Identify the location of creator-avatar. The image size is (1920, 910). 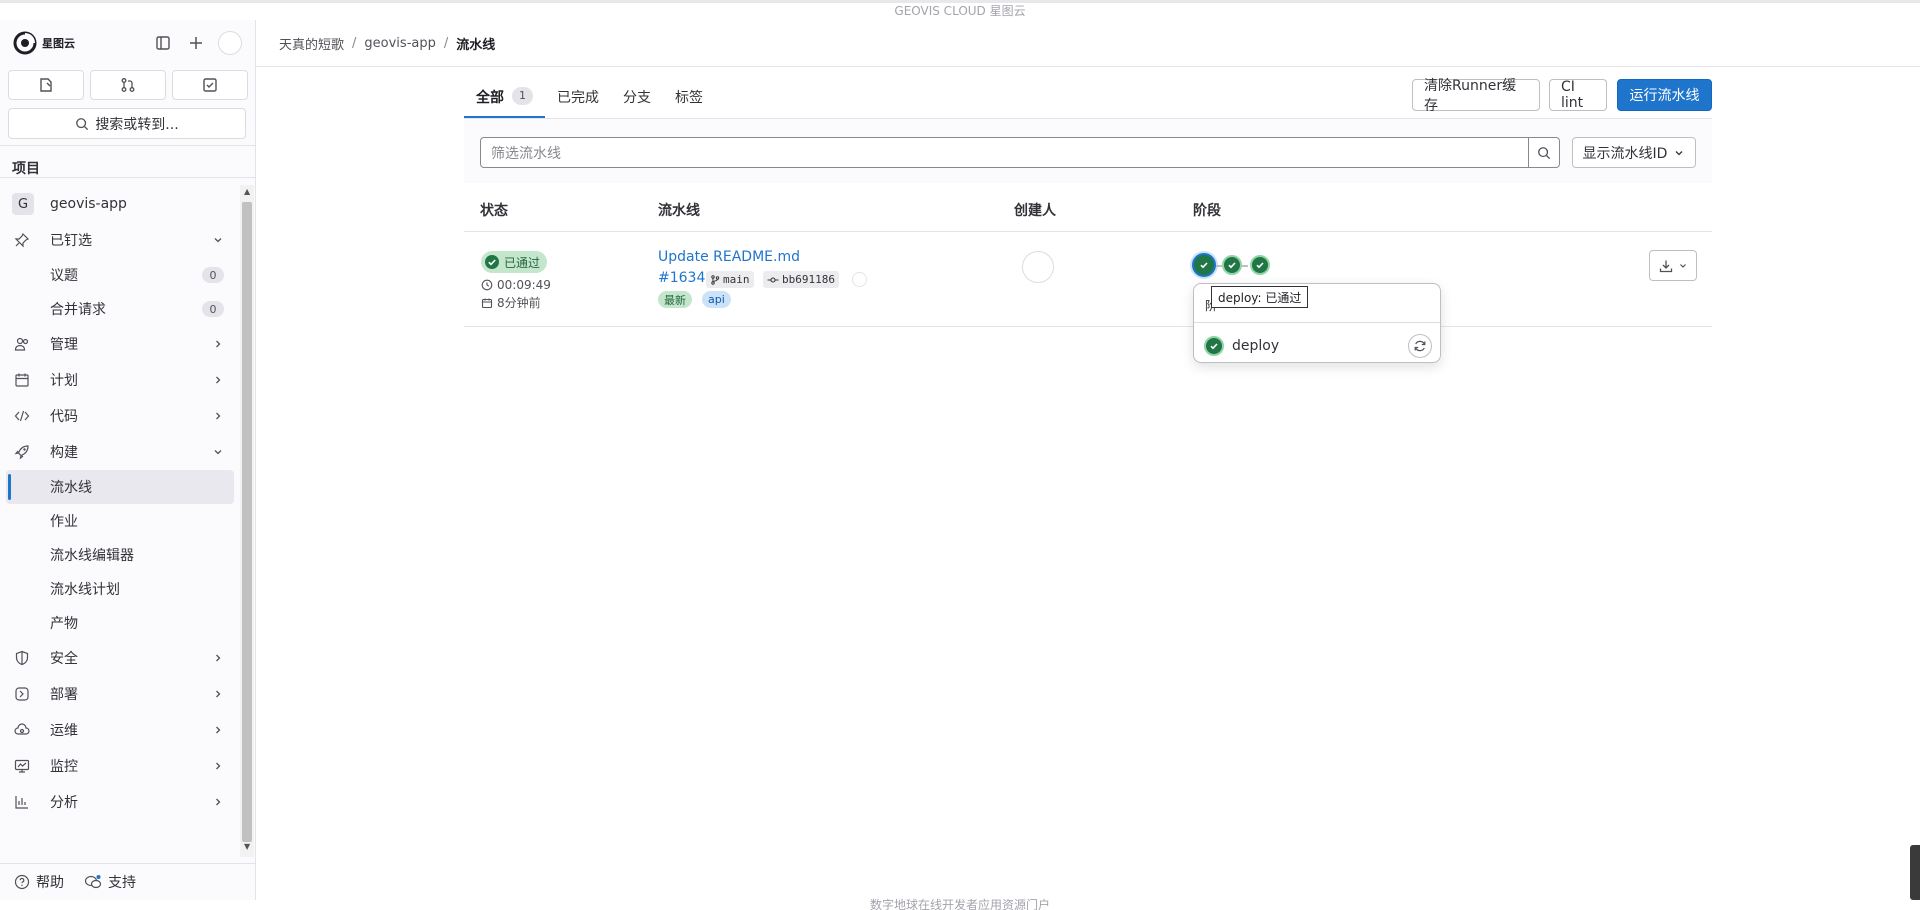
(1038, 267).